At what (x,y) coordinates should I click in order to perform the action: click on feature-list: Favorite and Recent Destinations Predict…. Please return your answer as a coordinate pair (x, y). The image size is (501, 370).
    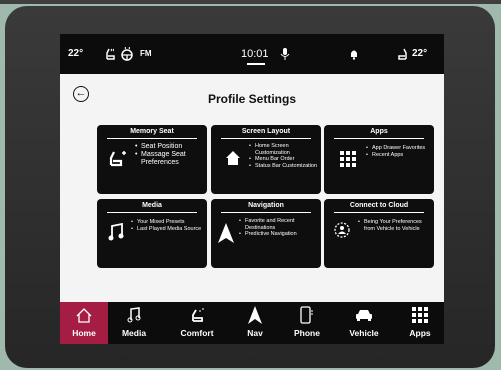
    Looking at the image, I should click on (279, 228).